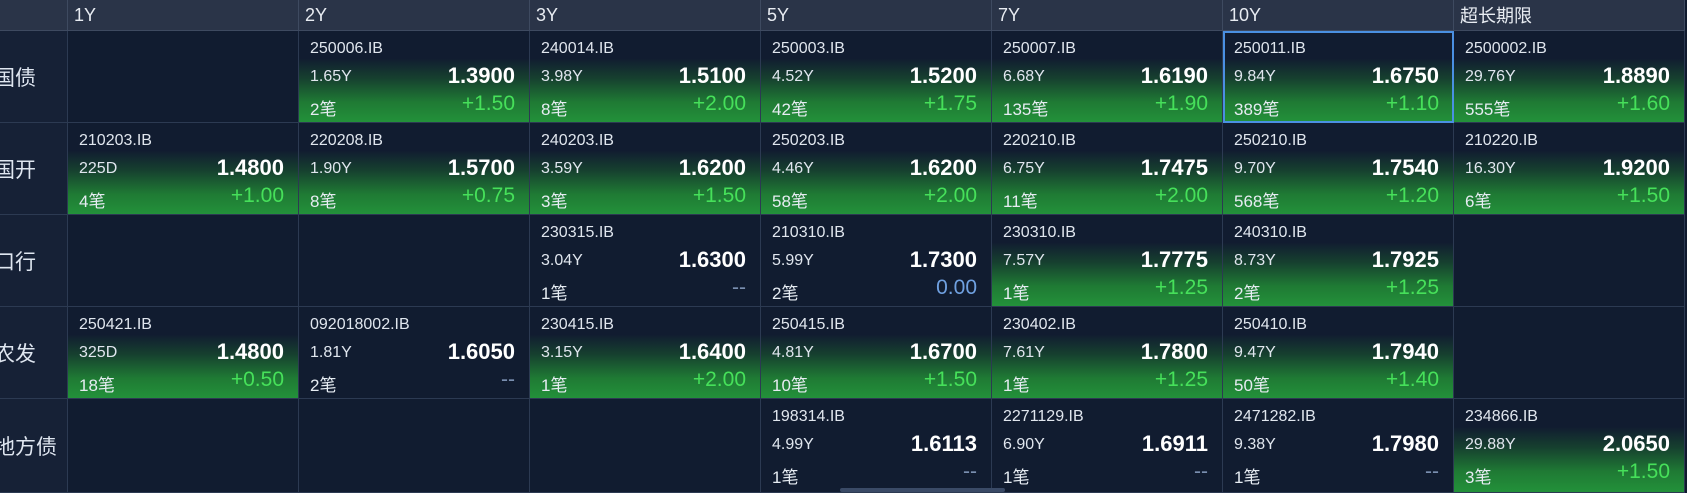 The height and width of the screenshot is (493, 1687). I want to click on yield-rate: 1.6911, so click(1174, 443).